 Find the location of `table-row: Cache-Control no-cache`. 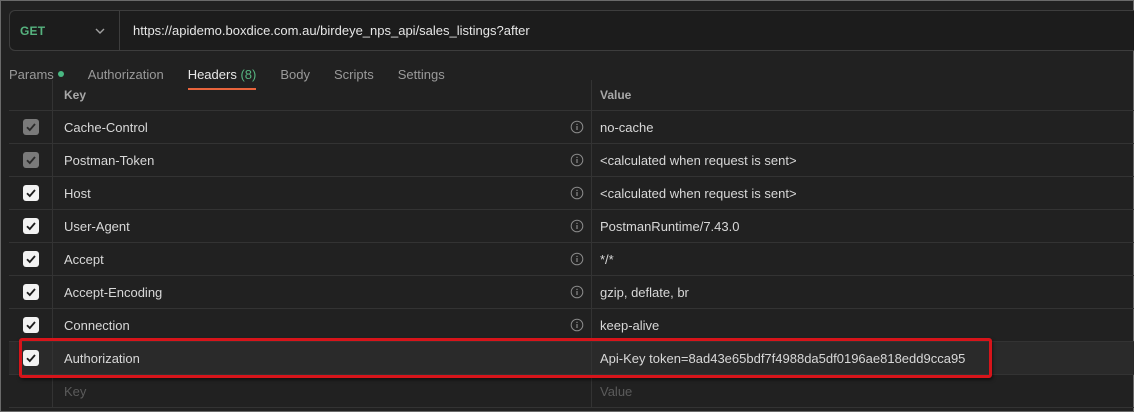

table-row: Cache-Control no-cache is located at coordinates (571, 127).